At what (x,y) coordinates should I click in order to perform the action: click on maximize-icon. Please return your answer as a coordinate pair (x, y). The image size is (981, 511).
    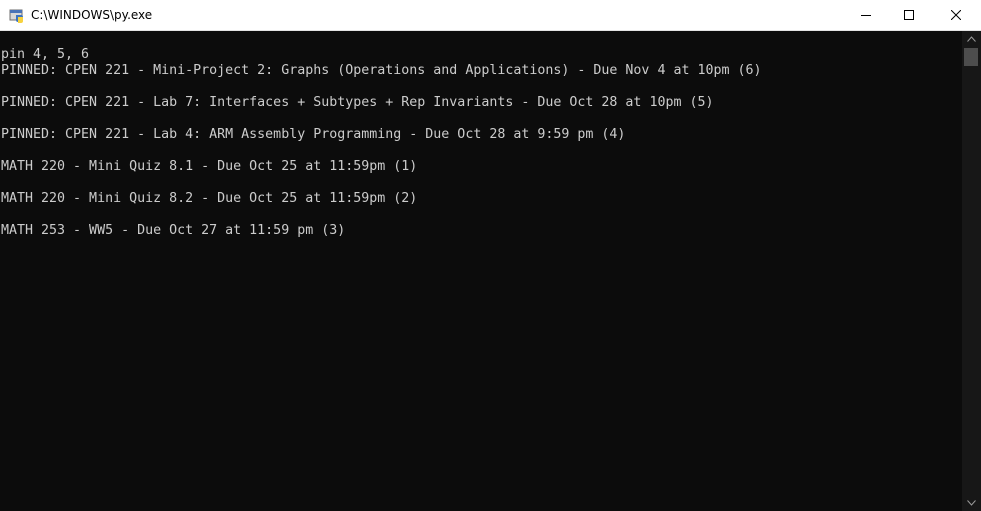
    Looking at the image, I should click on (909, 15).